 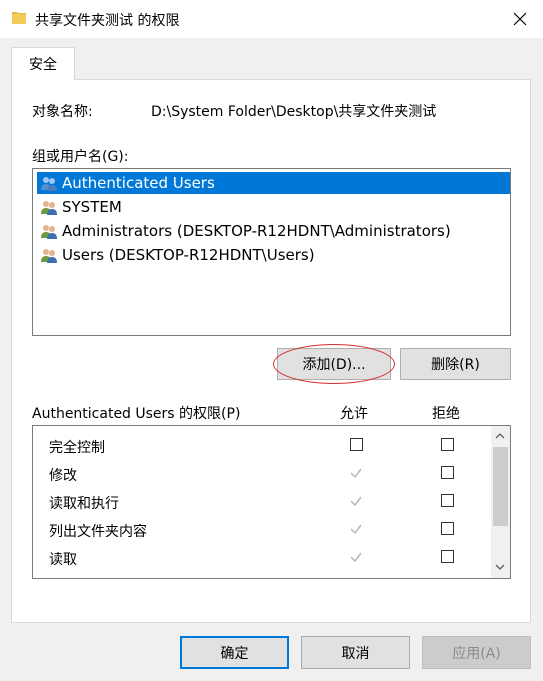 What do you see at coordinates (138, 183) in the screenshot?
I see `list-item-label: Authenticated Users` at bounding box center [138, 183].